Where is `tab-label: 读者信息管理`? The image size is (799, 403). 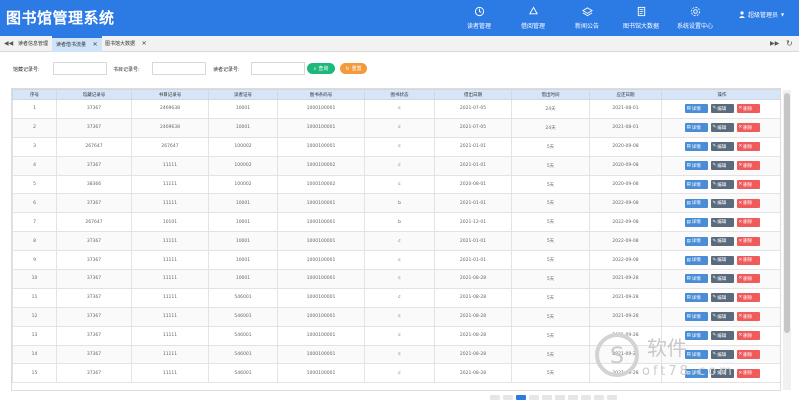
tab-label: 读者信息管理 is located at coordinates (33, 44).